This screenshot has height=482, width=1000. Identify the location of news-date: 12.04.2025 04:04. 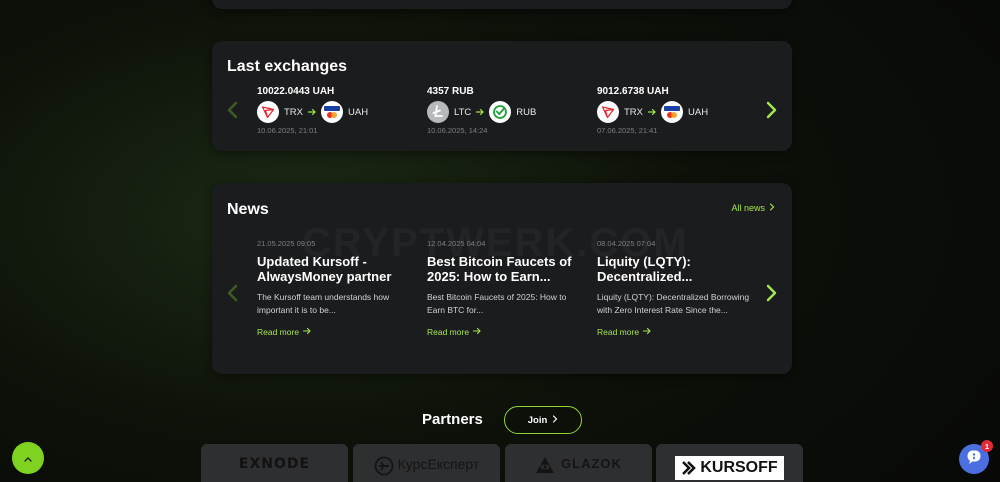
(456, 243).